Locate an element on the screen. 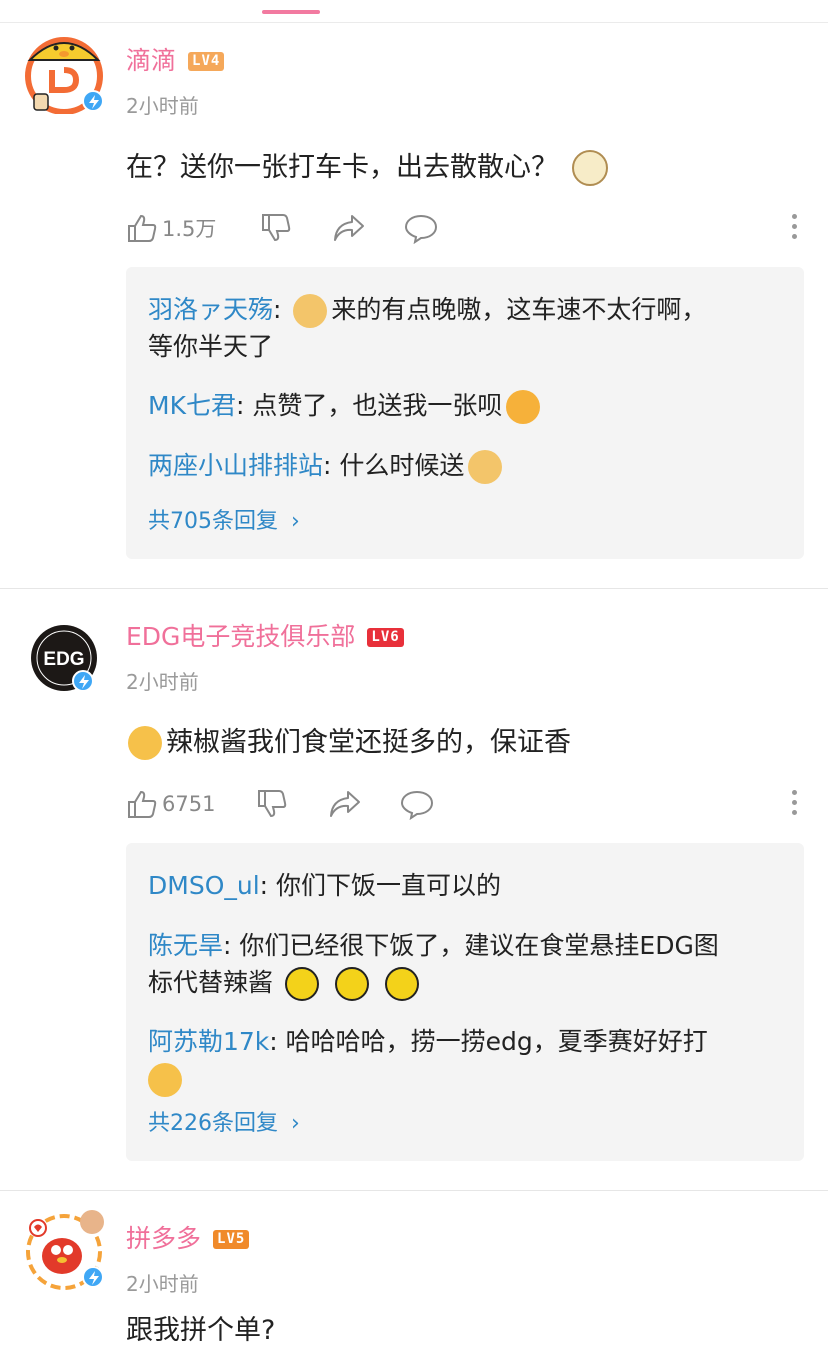 Image resolution: width=828 pixels, height=1370 pixels. view-more-replies-link: 共226条回复 › is located at coordinates (224, 1121).